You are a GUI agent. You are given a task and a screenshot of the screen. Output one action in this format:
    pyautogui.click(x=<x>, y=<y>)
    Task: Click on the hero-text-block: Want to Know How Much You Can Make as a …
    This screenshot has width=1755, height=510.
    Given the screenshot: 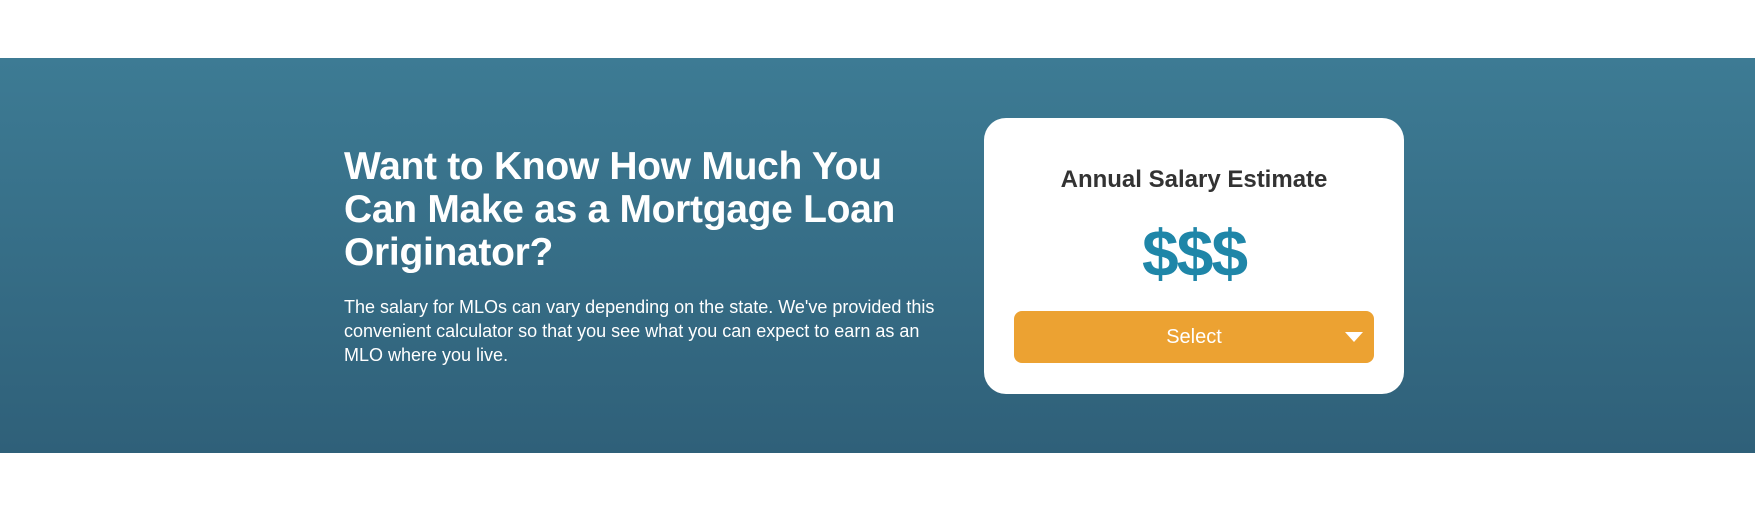 What is the action you would take?
    pyautogui.click(x=644, y=256)
    